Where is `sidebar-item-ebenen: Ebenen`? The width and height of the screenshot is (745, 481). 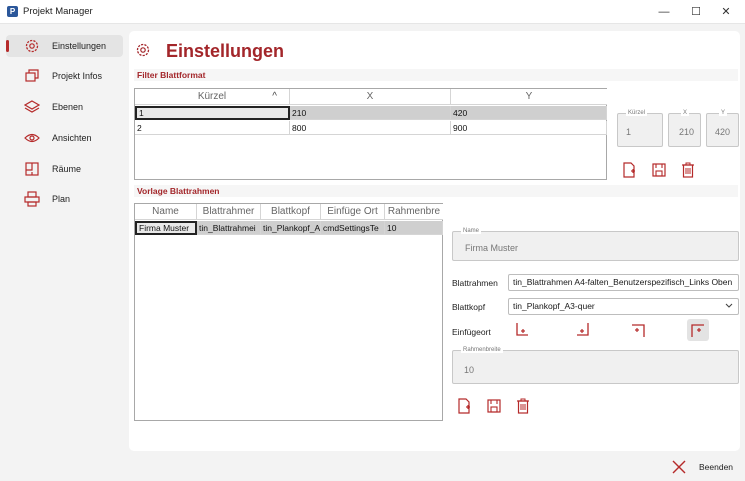
sidebar-item-ebenen: Ebenen is located at coordinates (64, 107).